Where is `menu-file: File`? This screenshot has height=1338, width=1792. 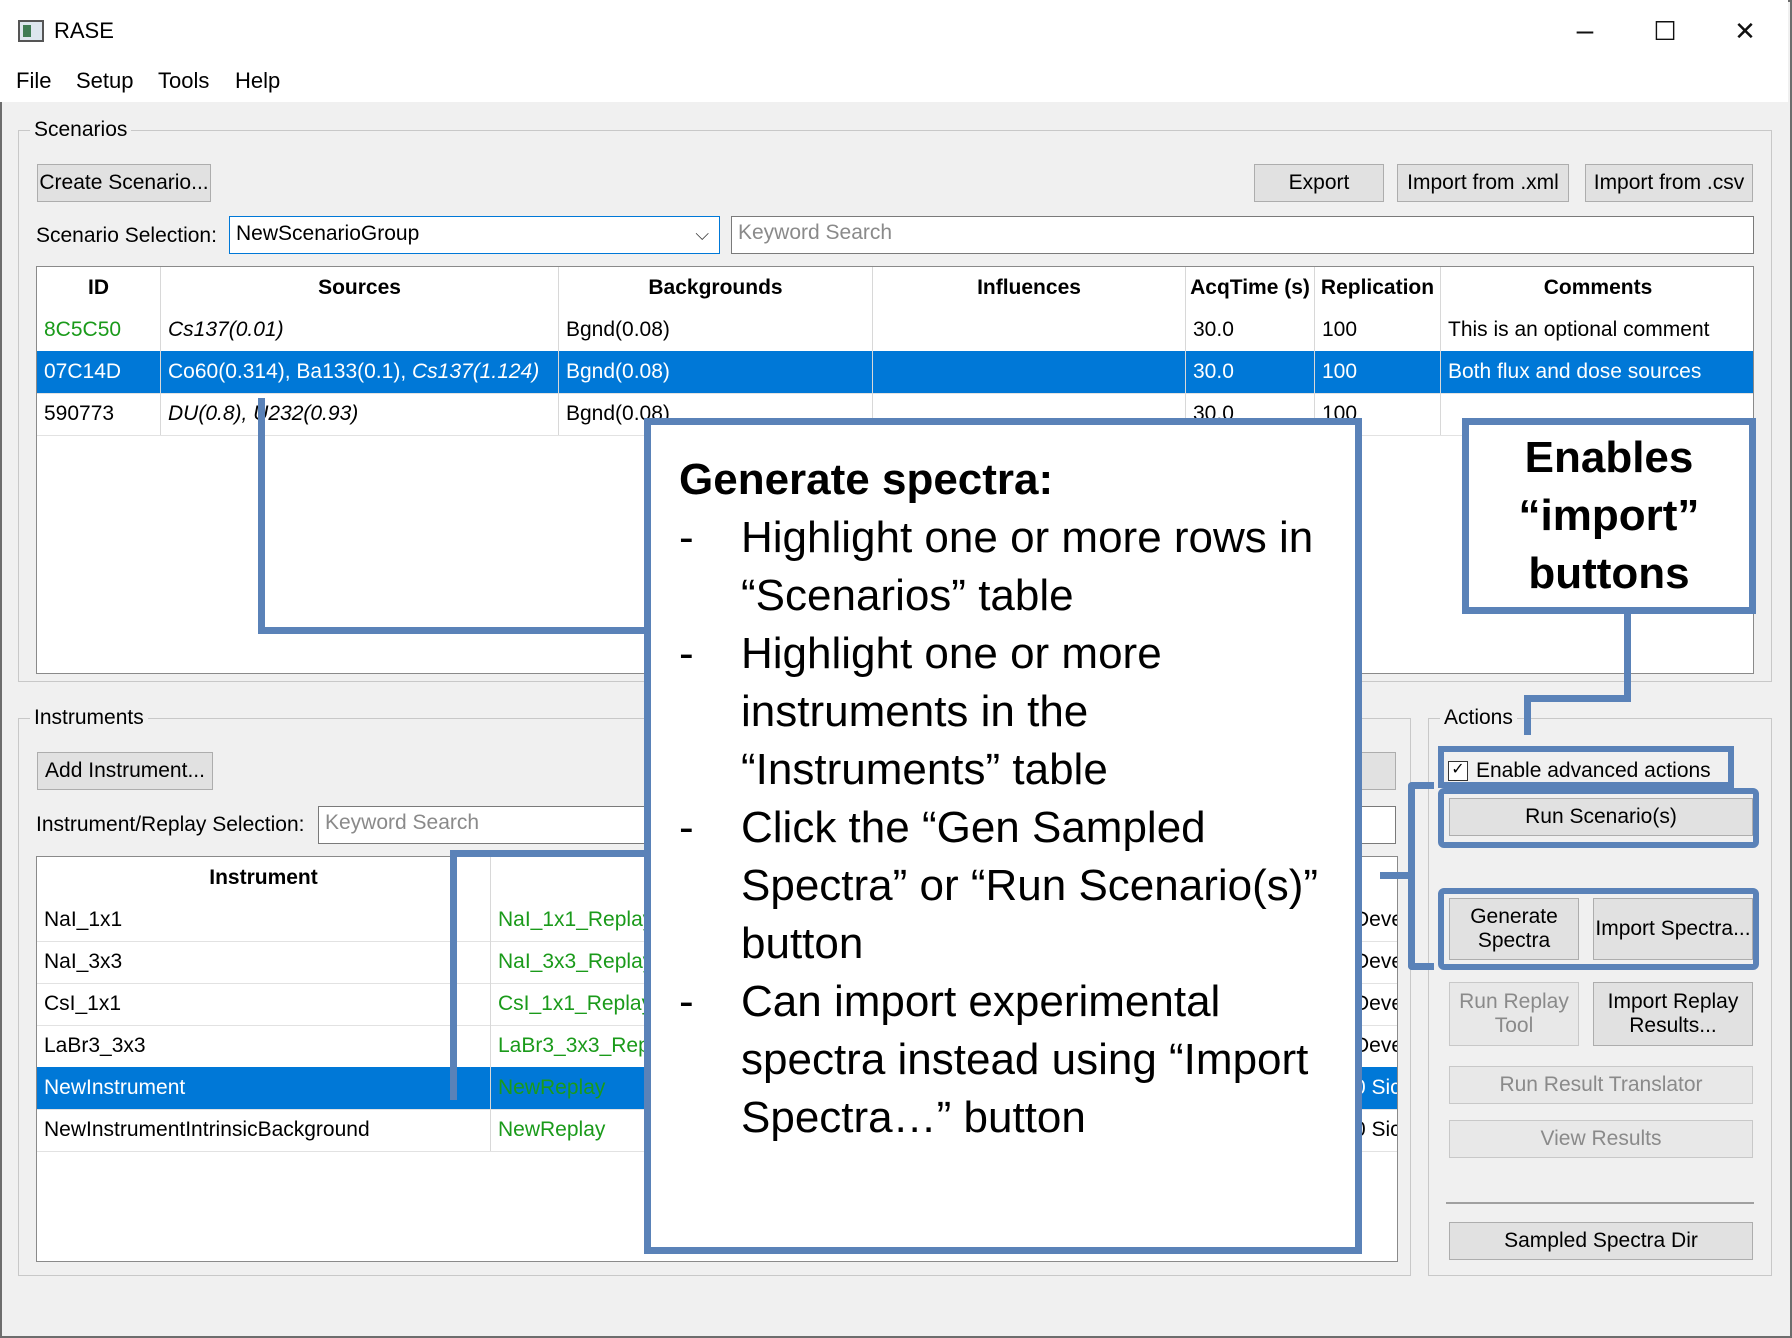 menu-file: File is located at coordinates (33, 81).